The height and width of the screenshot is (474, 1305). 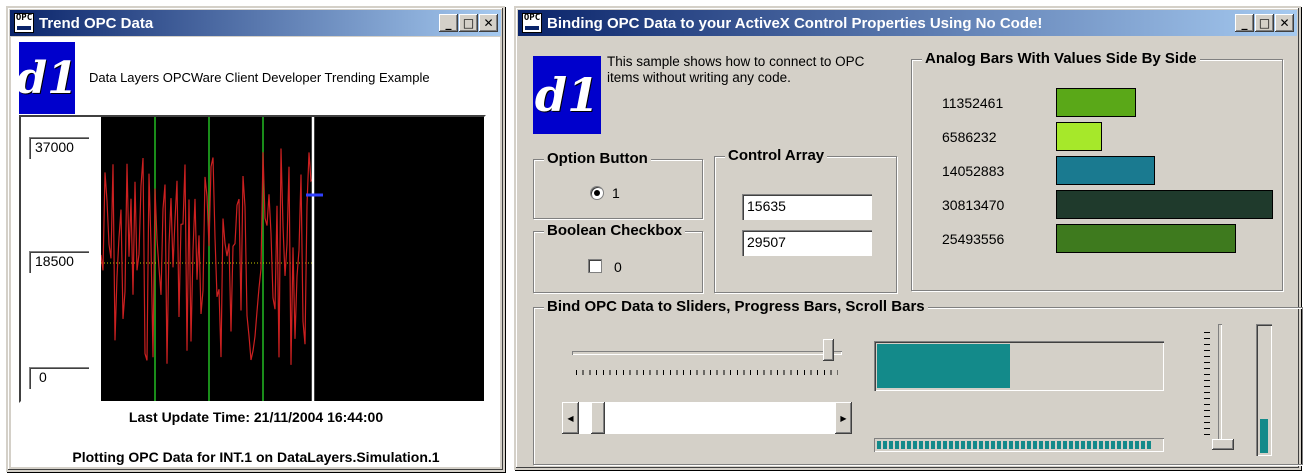 What do you see at coordinates (1014, 445) in the screenshot?
I see `segmented-progress-fill` at bounding box center [1014, 445].